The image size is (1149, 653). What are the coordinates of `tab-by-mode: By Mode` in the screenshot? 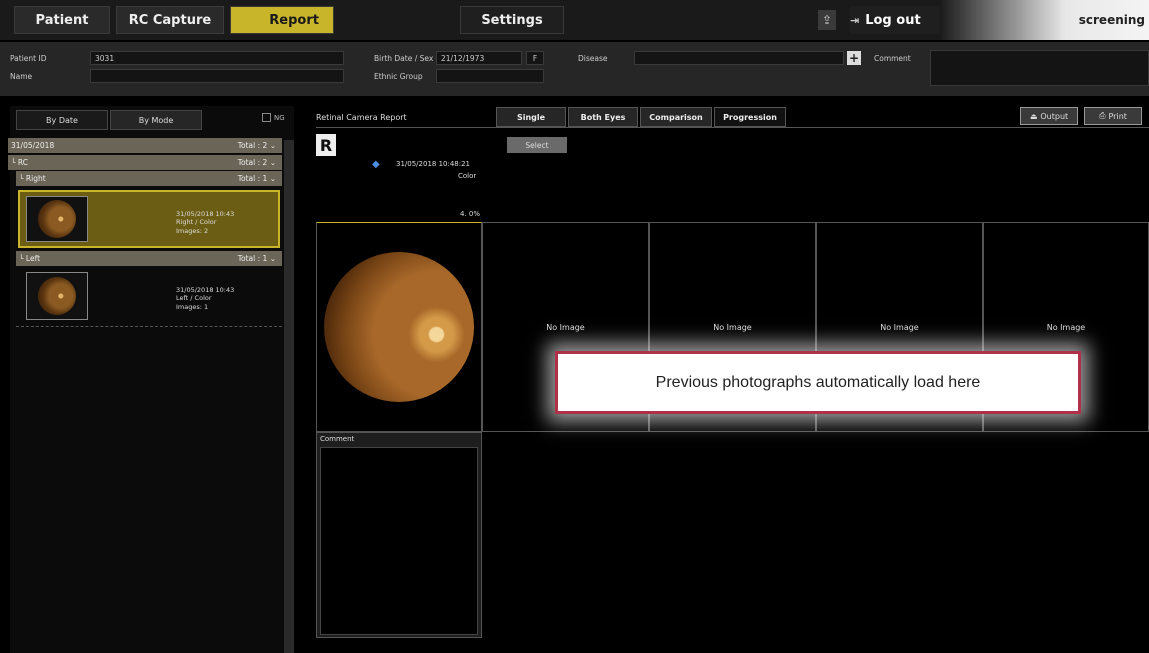 It's located at (156, 120).